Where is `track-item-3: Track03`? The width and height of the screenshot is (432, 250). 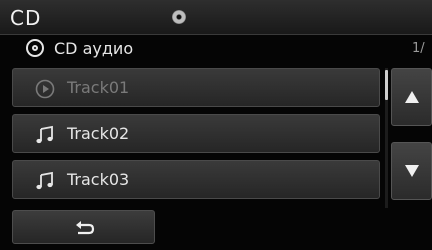
track-item-3: Track03 is located at coordinates (196, 179).